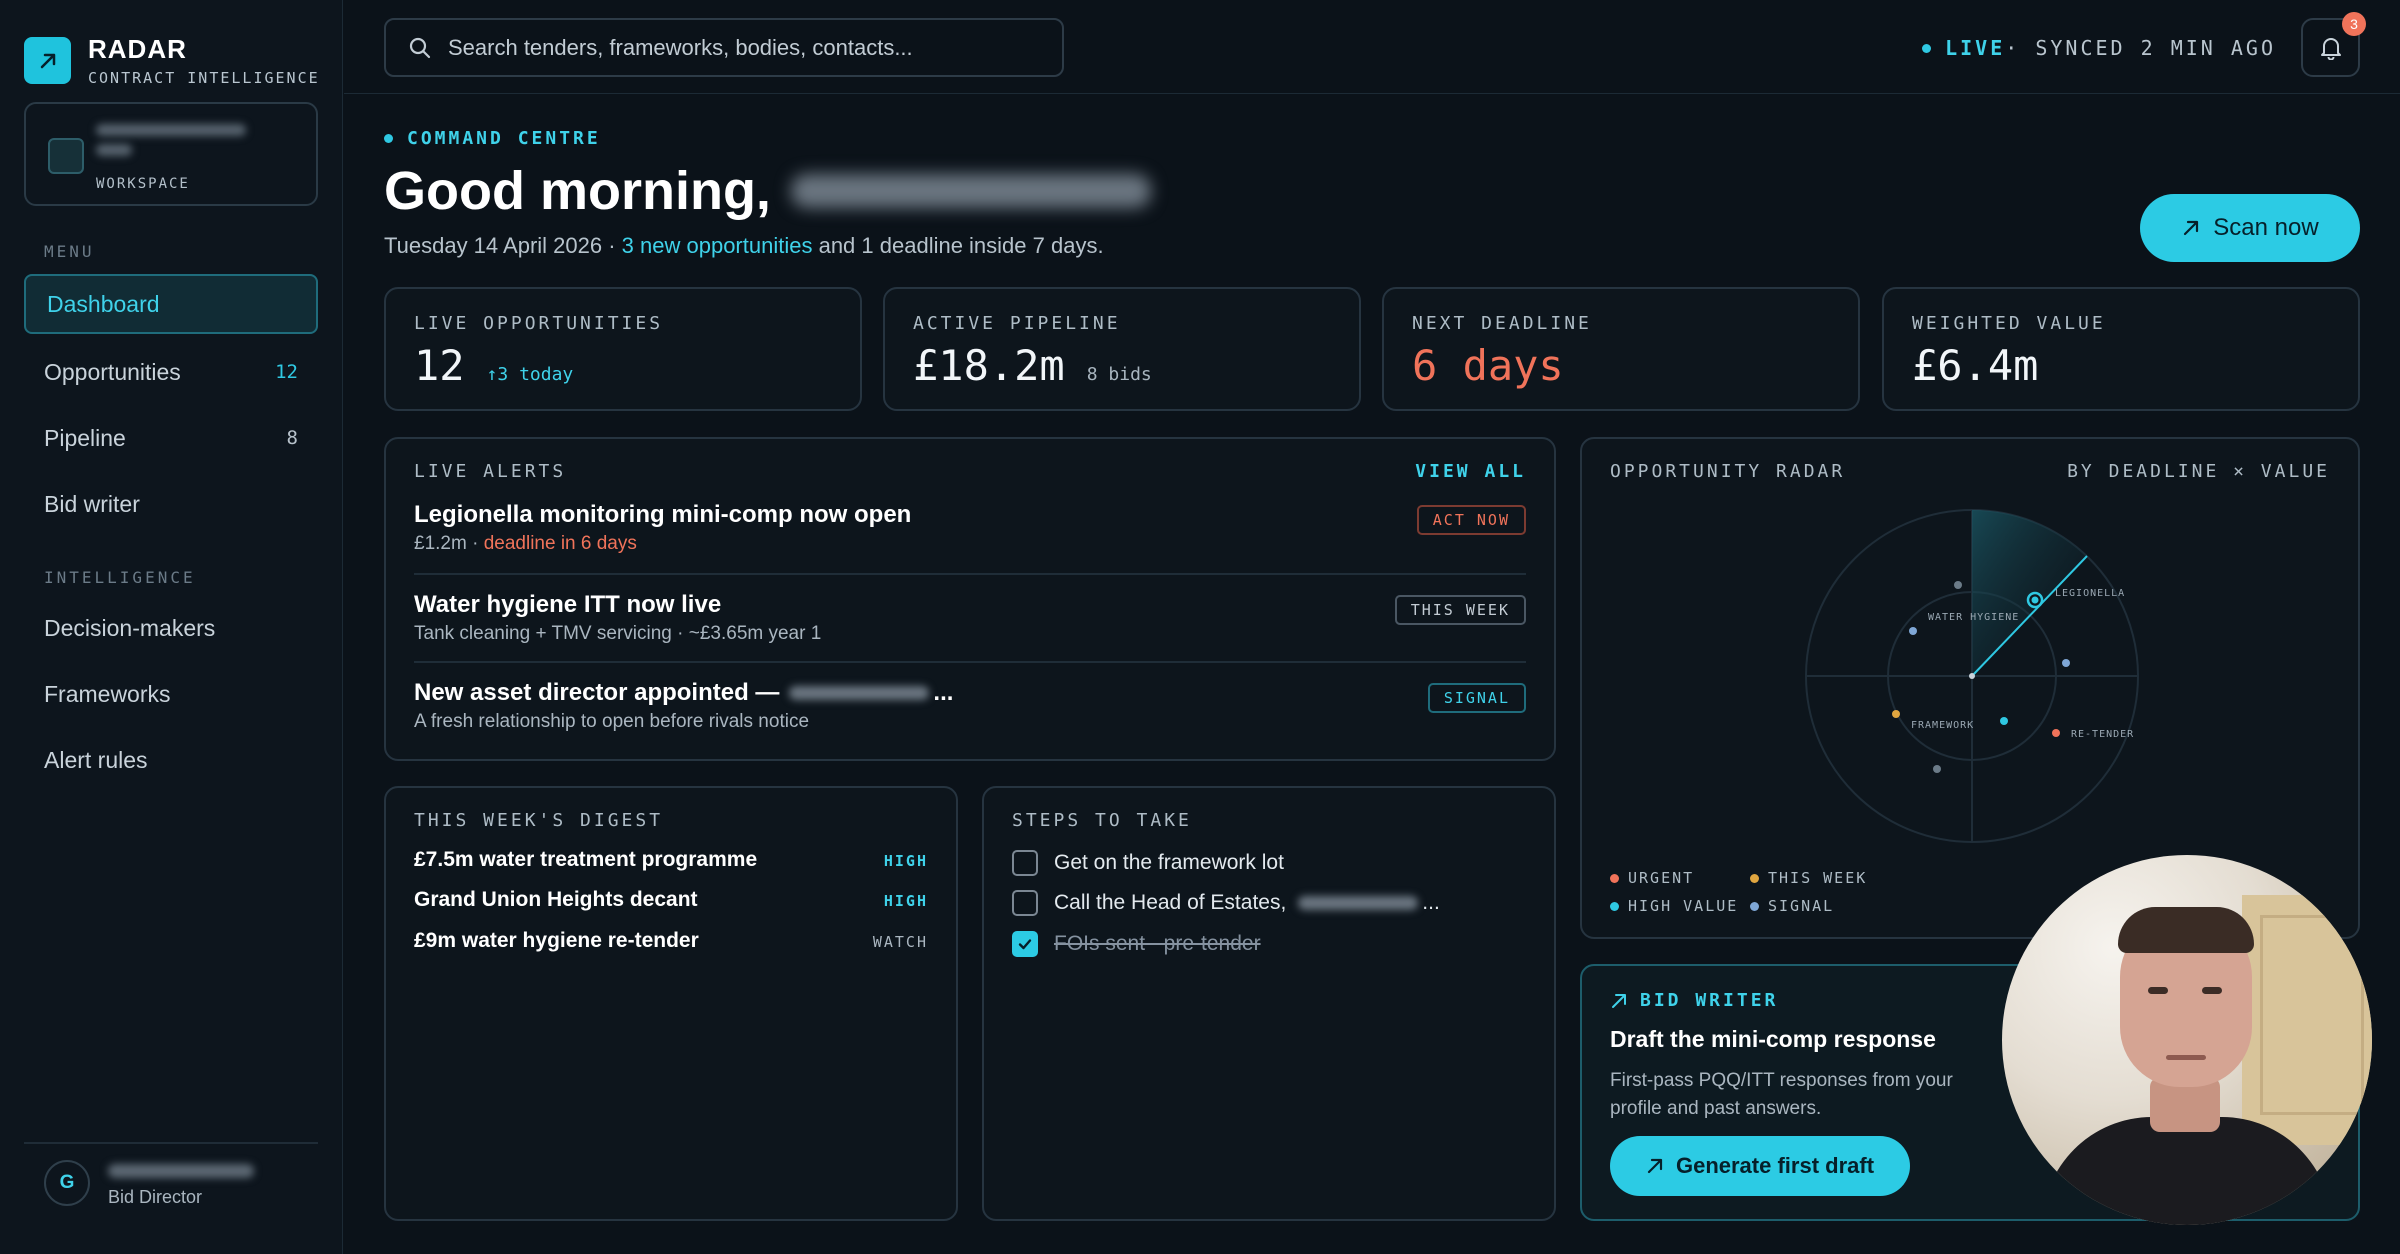 The width and height of the screenshot is (2400, 1254). I want to click on scan-now-button: Scan now, so click(2250, 228).